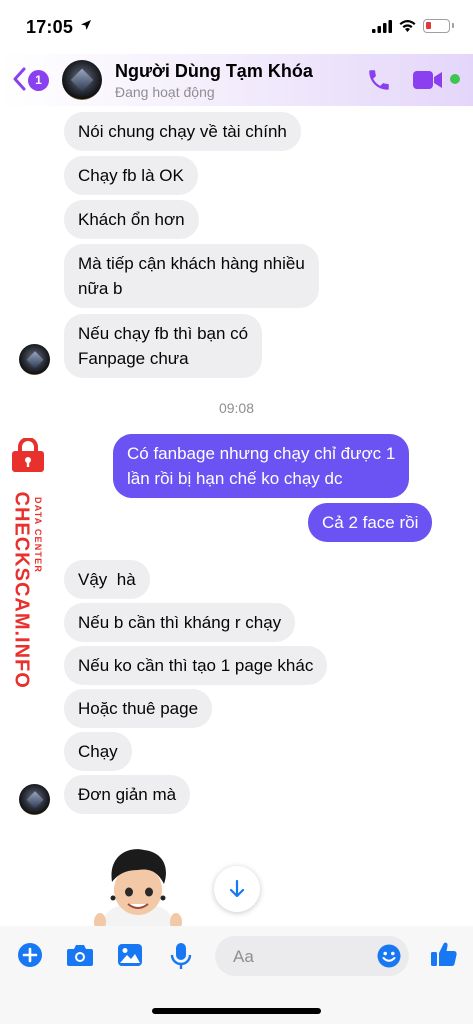  Describe the element at coordinates (370, 522) in the screenshot. I see `outgoing-message: Cả 2 face rồi` at that location.